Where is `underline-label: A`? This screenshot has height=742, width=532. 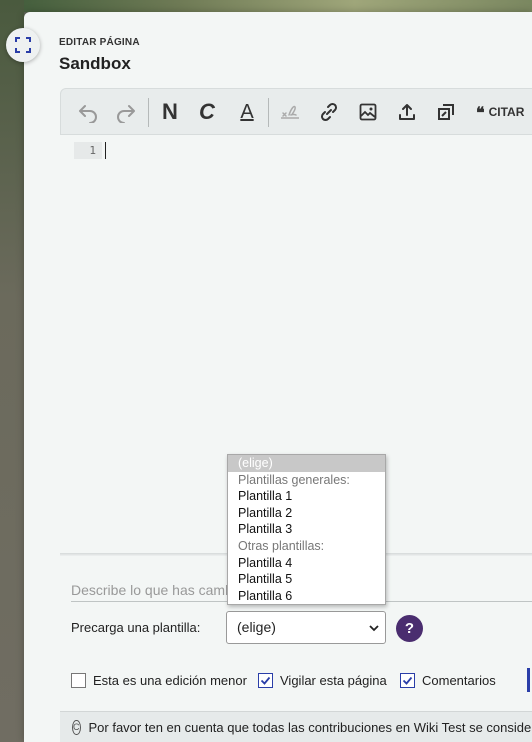
underline-label: A is located at coordinates (247, 112).